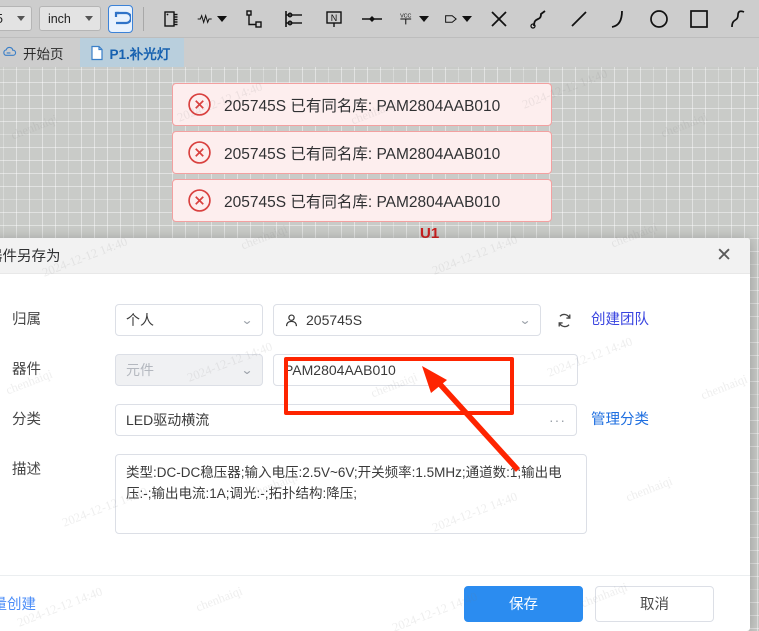 This screenshot has width=759, height=631. I want to click on place-net-port-button, so click(254, 19).